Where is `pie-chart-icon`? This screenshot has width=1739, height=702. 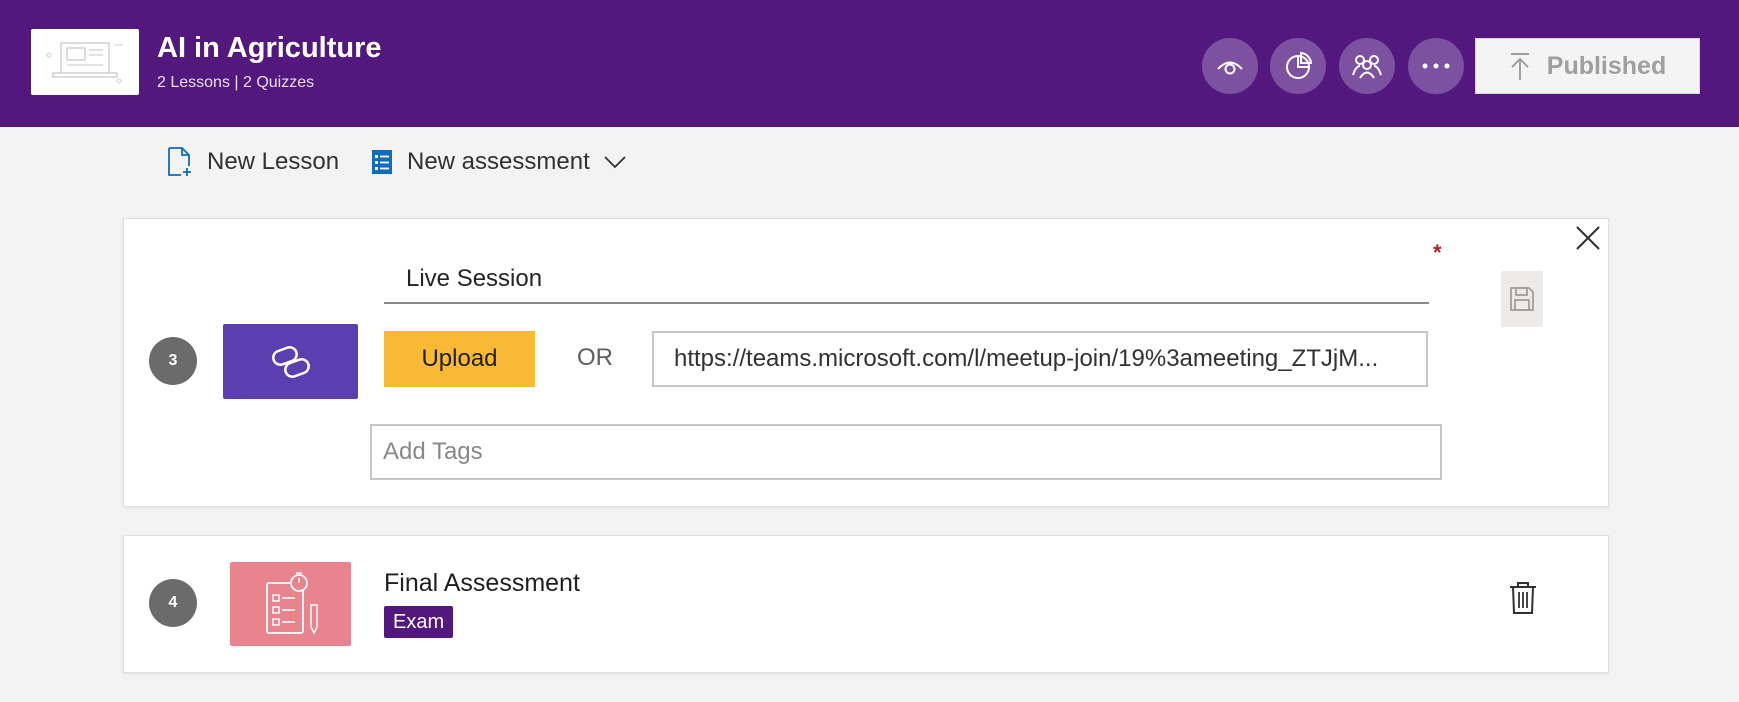
pie-chart-icon is located at coordinates (1299, 65).